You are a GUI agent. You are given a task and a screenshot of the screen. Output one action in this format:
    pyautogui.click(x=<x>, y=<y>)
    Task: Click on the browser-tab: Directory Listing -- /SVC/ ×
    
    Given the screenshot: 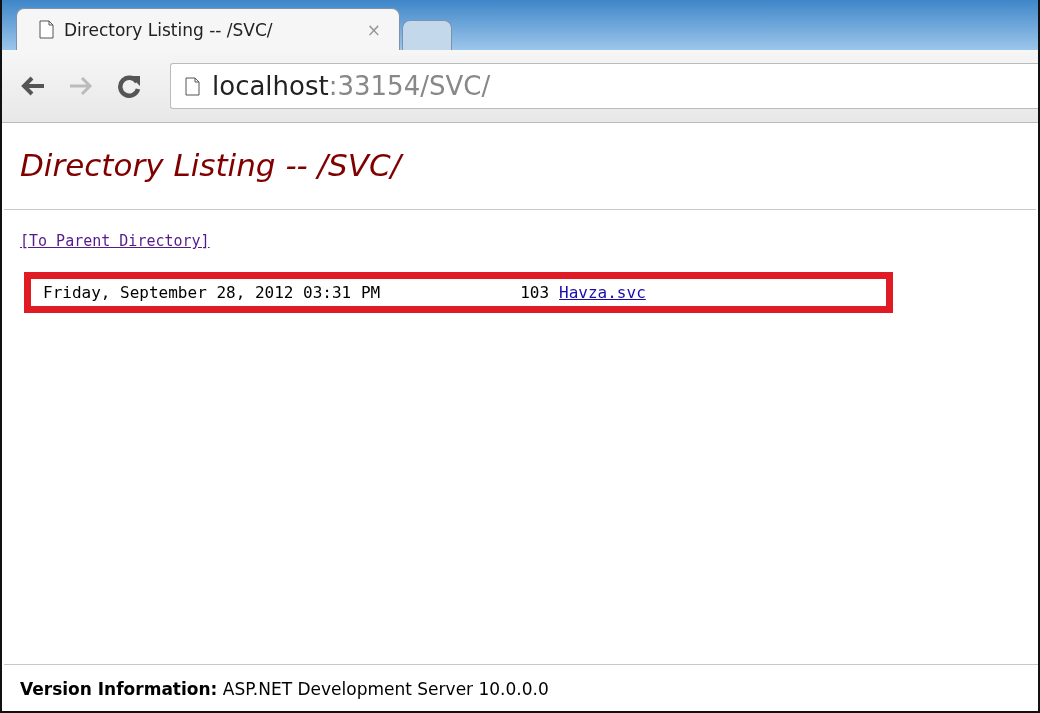 What is the action you would take?
    pyautogui.click(x=208, y=29)
    